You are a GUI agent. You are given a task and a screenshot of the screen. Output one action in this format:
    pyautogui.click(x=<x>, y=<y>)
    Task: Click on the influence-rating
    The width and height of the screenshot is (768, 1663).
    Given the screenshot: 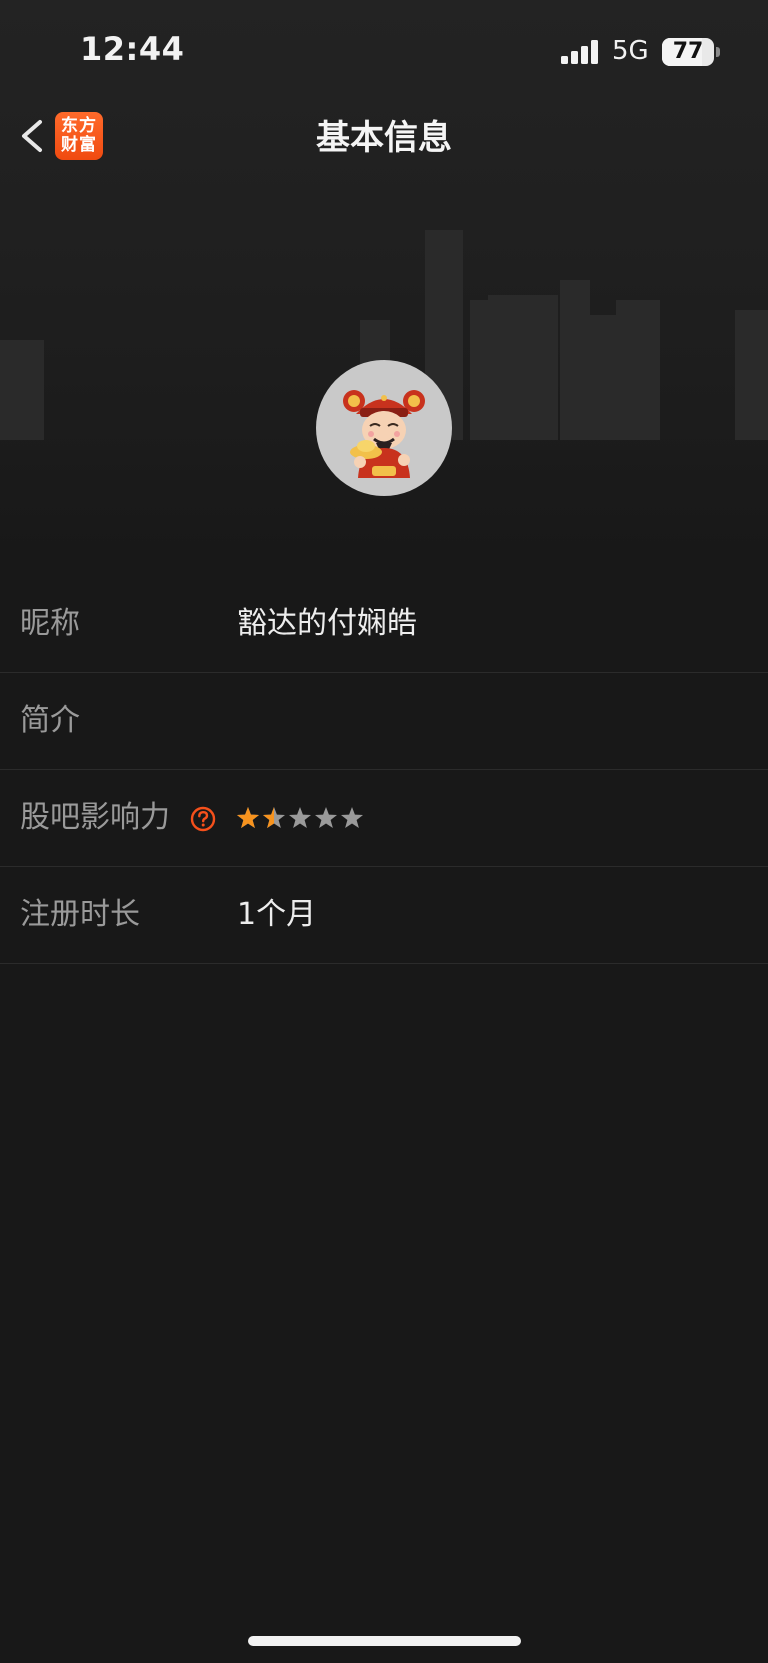 What is the action you would take?
    pyautogui.click(x=300, y=819)
    